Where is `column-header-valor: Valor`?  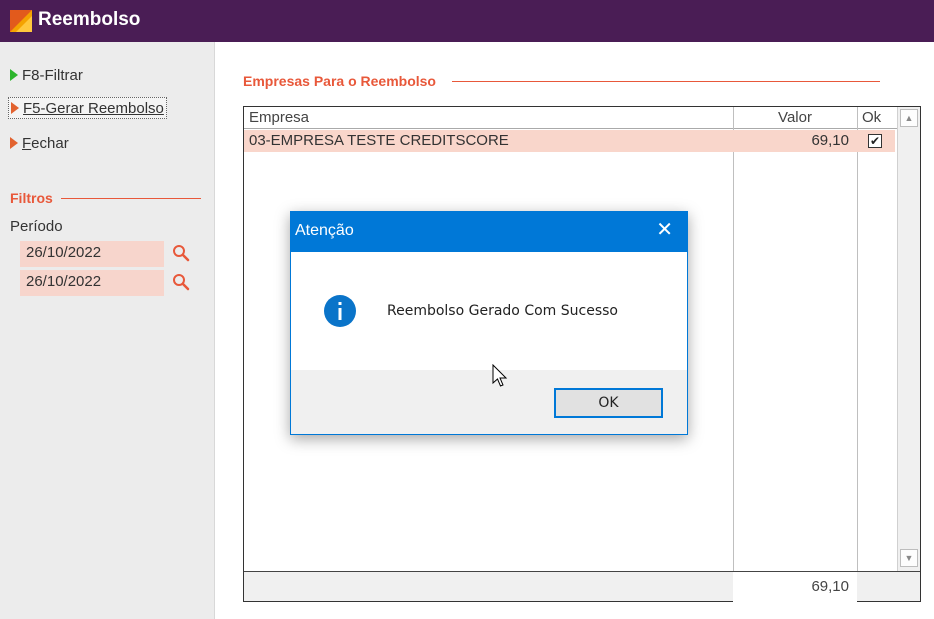
column-header-valor: Valor is located at coordinates (795, 118).